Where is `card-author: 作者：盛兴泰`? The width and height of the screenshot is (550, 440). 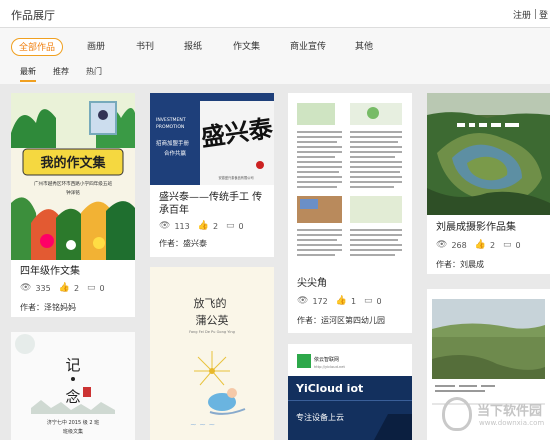 card-author: 作者：盛兴泰 is located at coordinates (183, 243).